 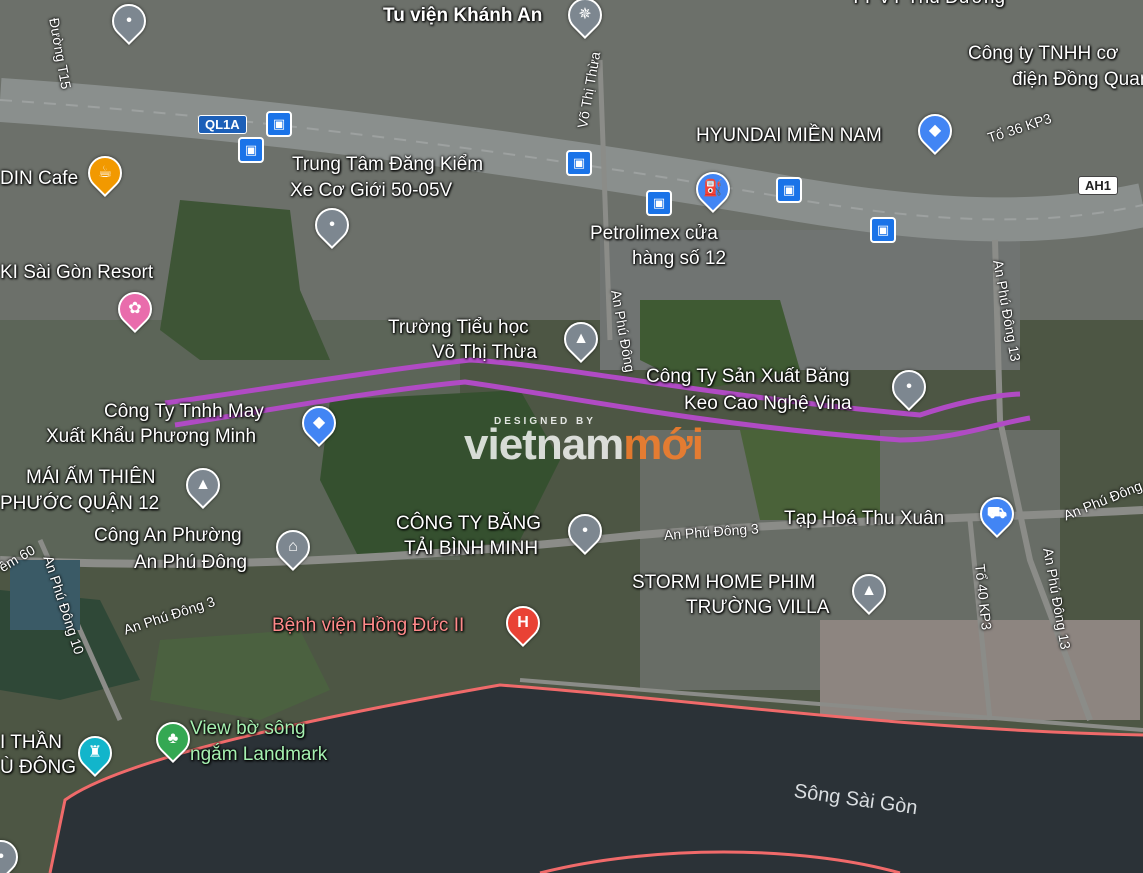 I want to click on place-label-shelter-2: PHƯỚC QUẬN 12, so click(x=80, y=503).